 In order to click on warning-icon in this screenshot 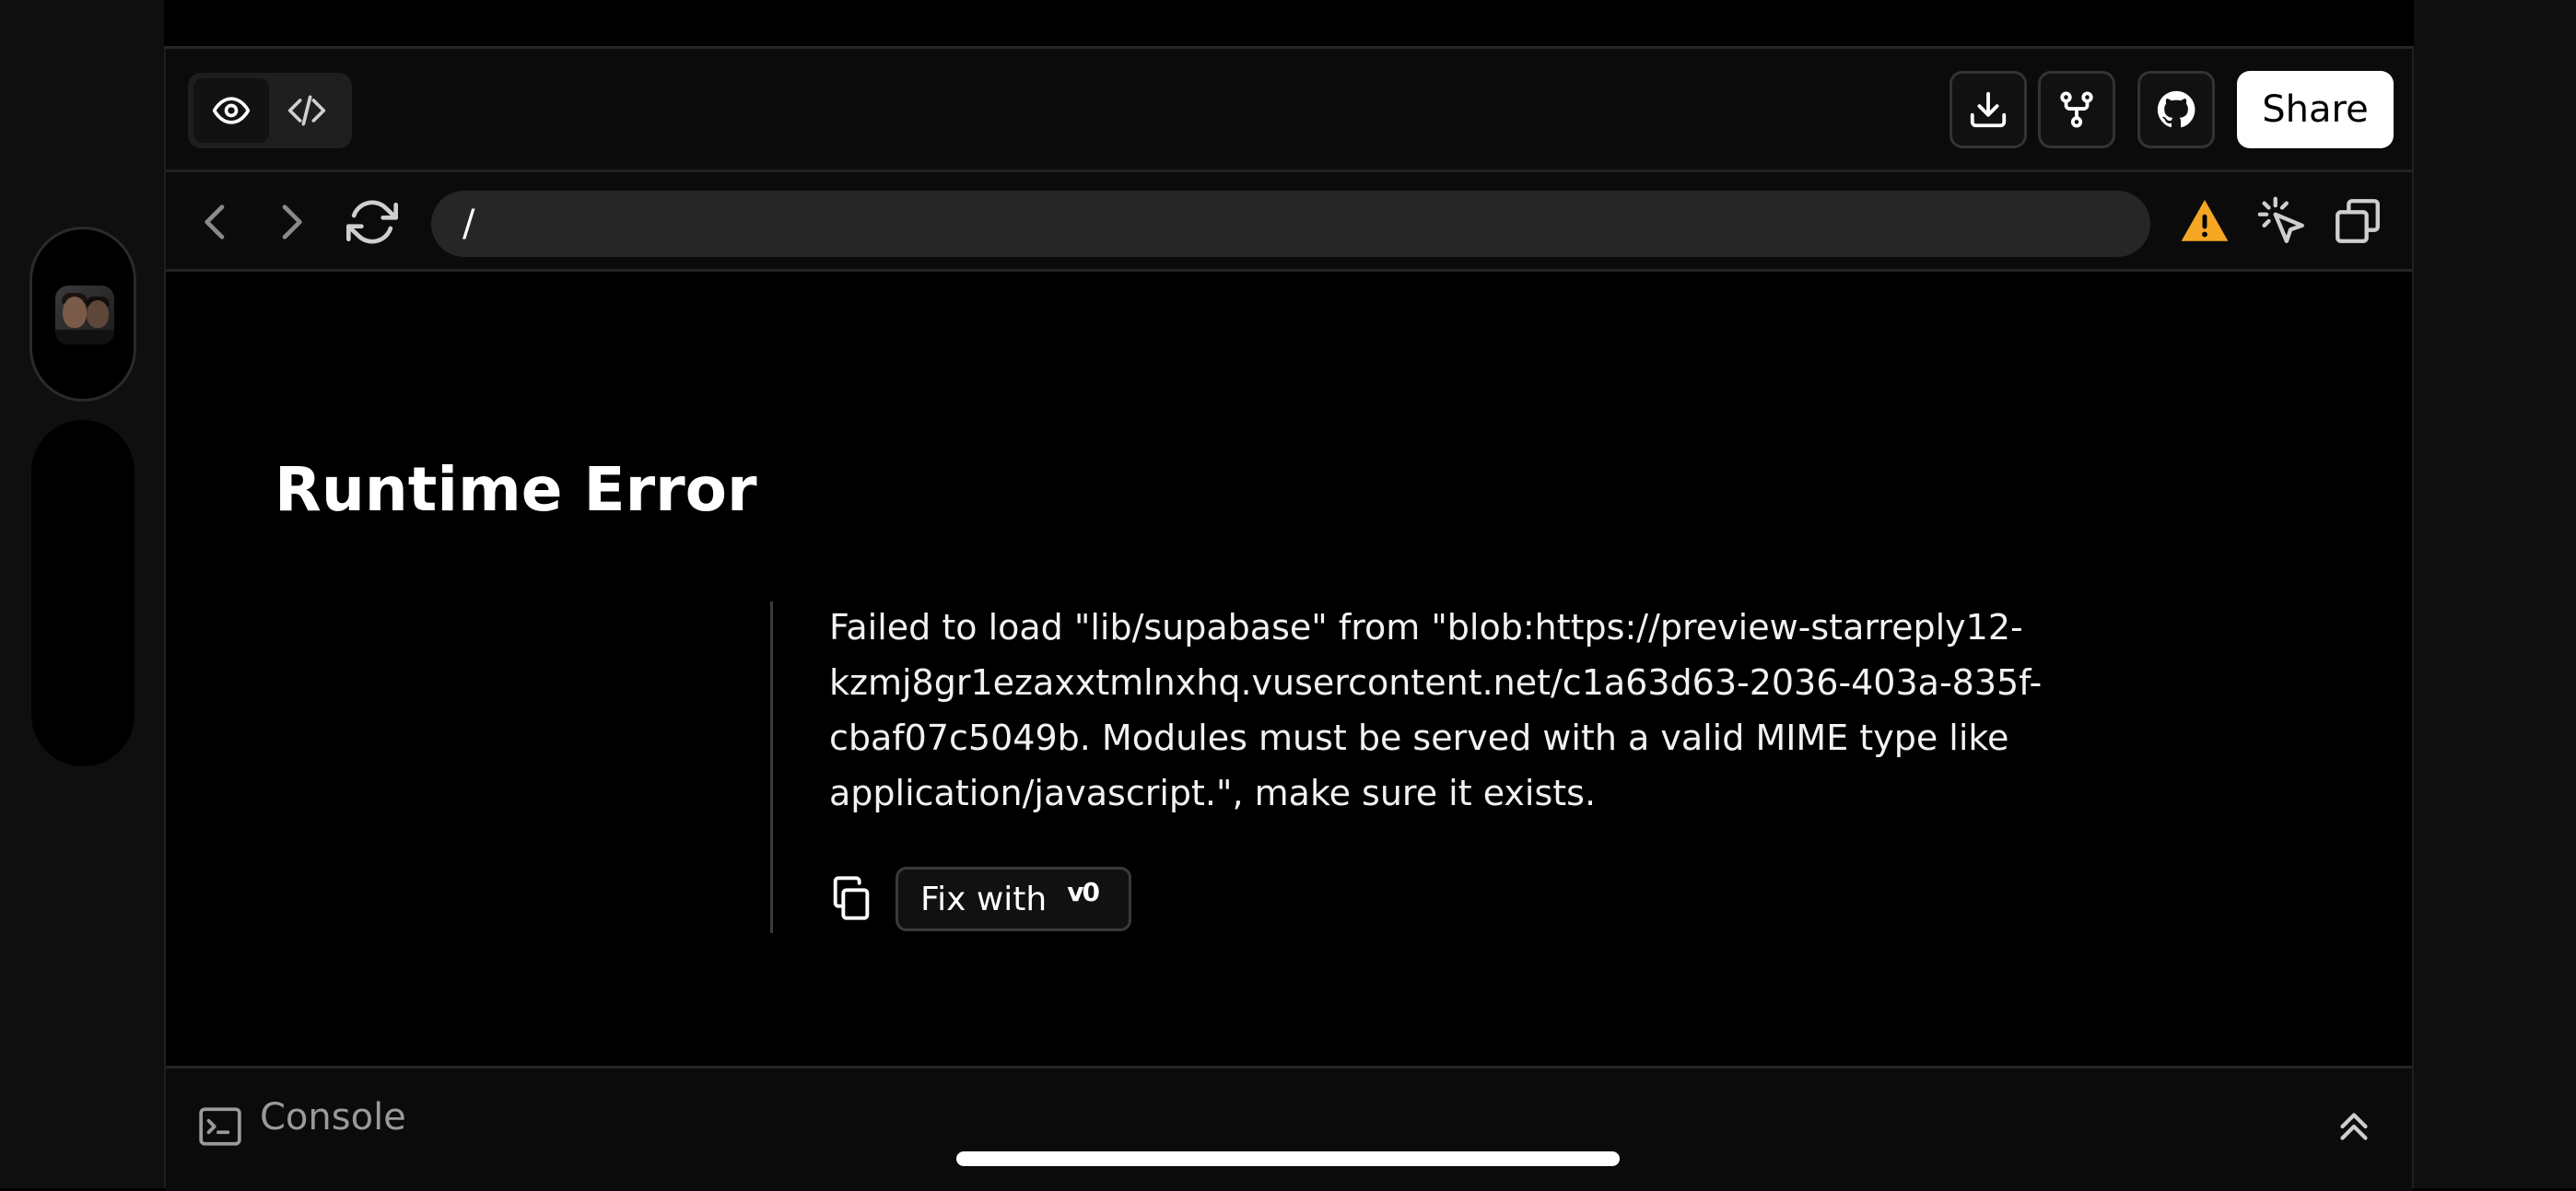, I will do `click(2204, 221)`.